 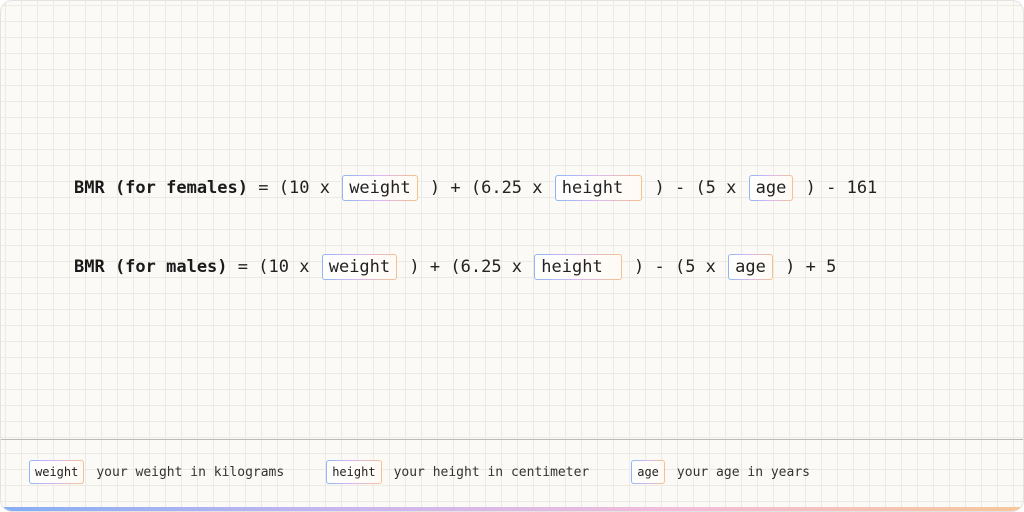 I want to click on legend-term-box: height, so click(x=353, y=472).